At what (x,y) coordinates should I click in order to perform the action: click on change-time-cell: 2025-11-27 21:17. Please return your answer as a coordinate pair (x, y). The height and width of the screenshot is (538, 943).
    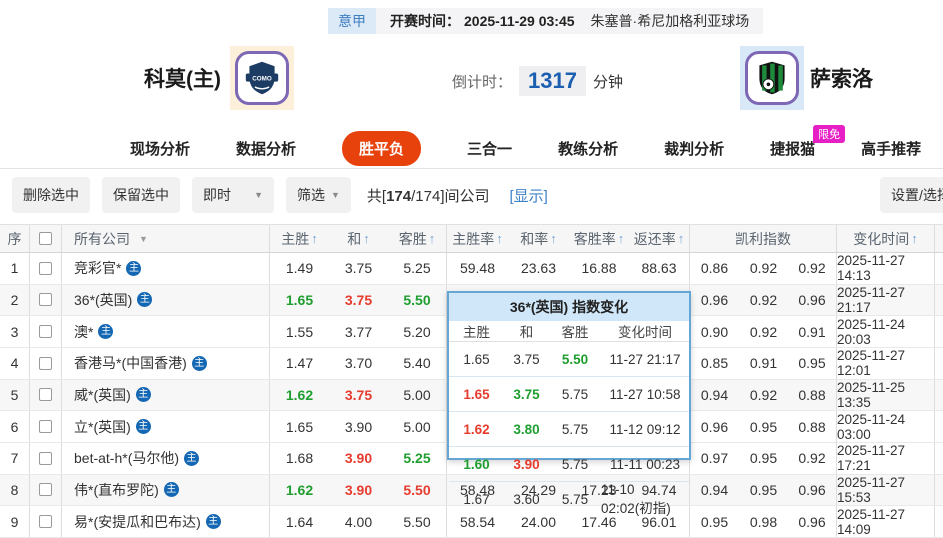
    Looking at the image, I should click on (886, 300).